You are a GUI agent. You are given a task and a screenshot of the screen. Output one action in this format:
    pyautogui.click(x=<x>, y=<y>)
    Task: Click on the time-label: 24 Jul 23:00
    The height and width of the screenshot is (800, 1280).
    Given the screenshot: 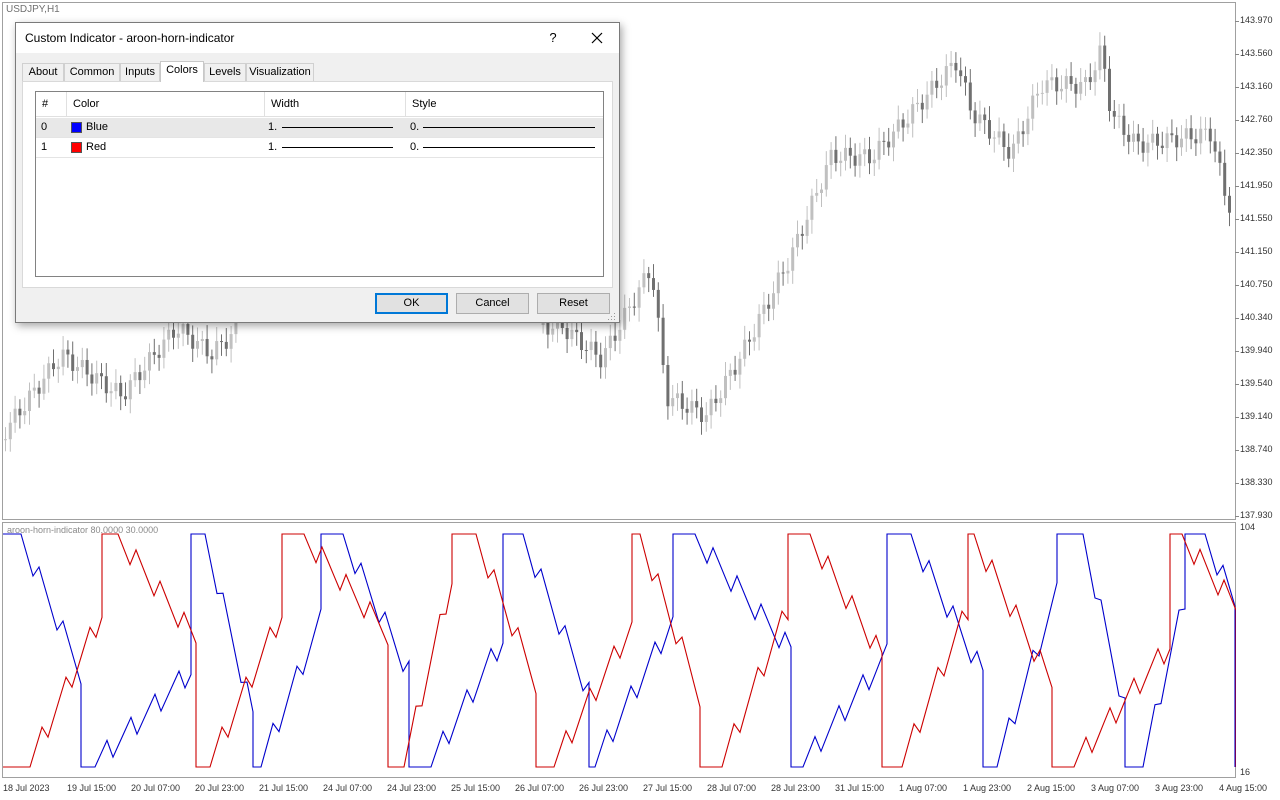 What is the action you would take?
    pyautogui.click(x=412, y=788)
    